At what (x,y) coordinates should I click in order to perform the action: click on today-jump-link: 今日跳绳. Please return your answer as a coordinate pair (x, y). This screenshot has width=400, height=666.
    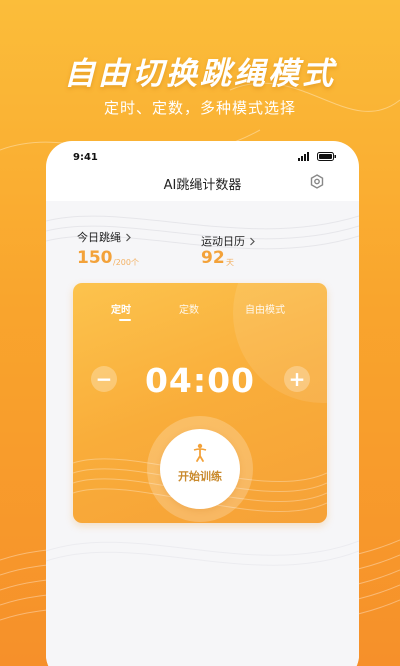
    Looking at the image, I should click on (104, 237).